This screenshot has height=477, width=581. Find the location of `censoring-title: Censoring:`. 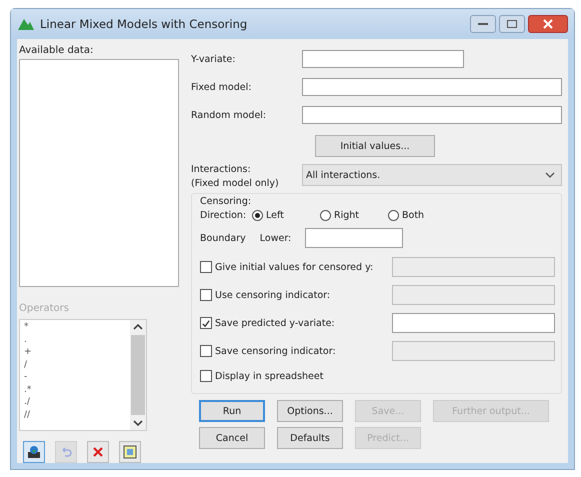

censoring-title: Censoring: is located at coordinates (226, 201).